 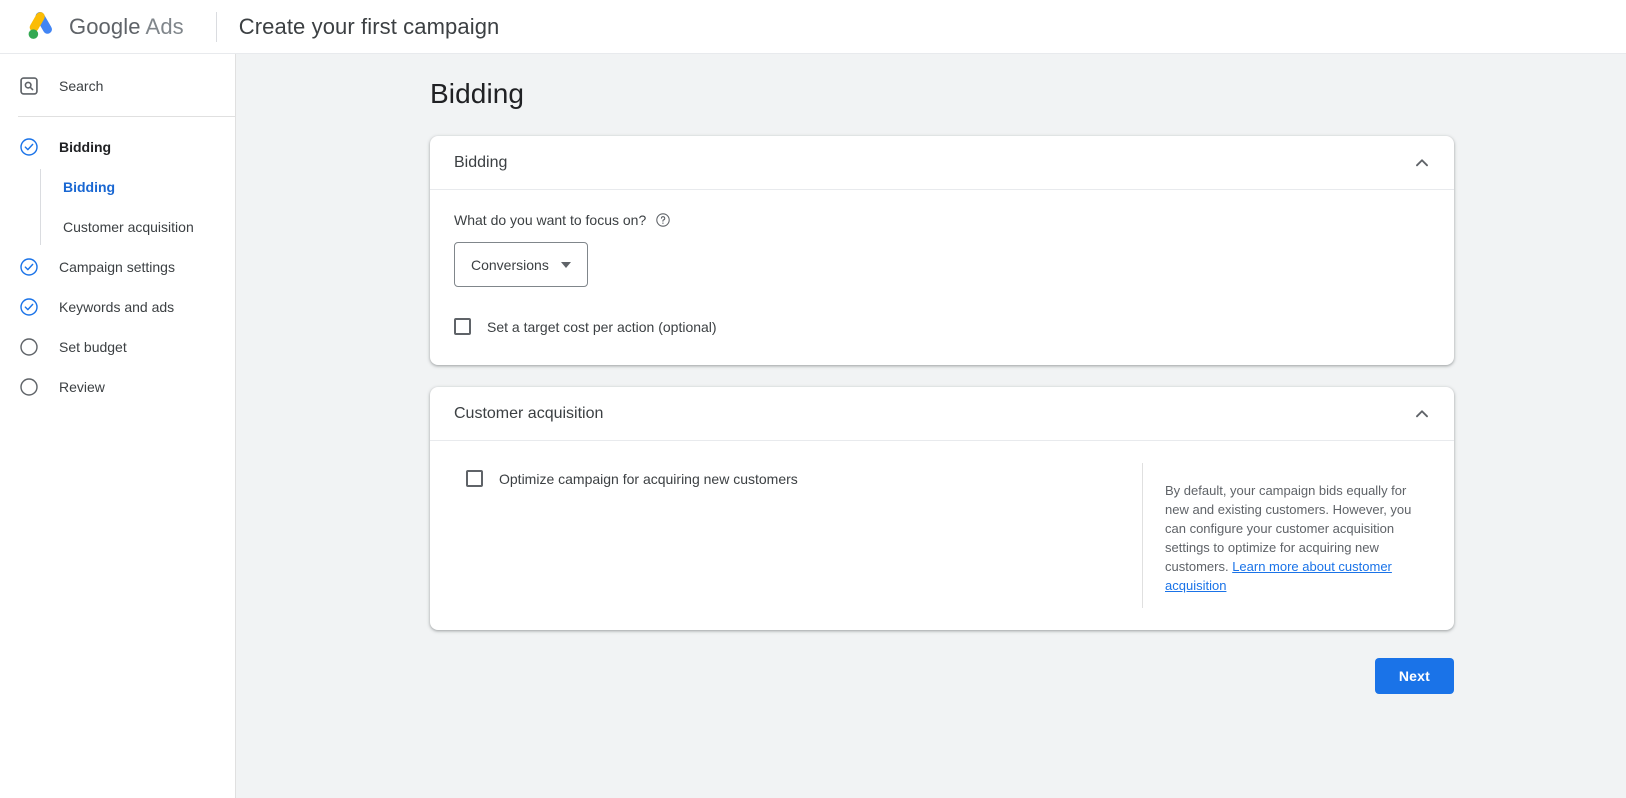 I want to click on sidebar-item-campaign-settings: Campaign settings, so click(x=117, y=267).